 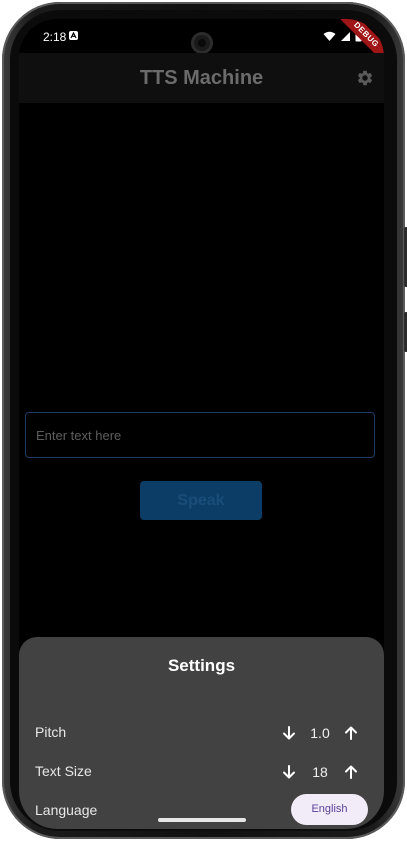 What do you see at coordinates (201, 665) in the screenshot?
I see `settings-title: Settings` at bounding box center [201, 665].